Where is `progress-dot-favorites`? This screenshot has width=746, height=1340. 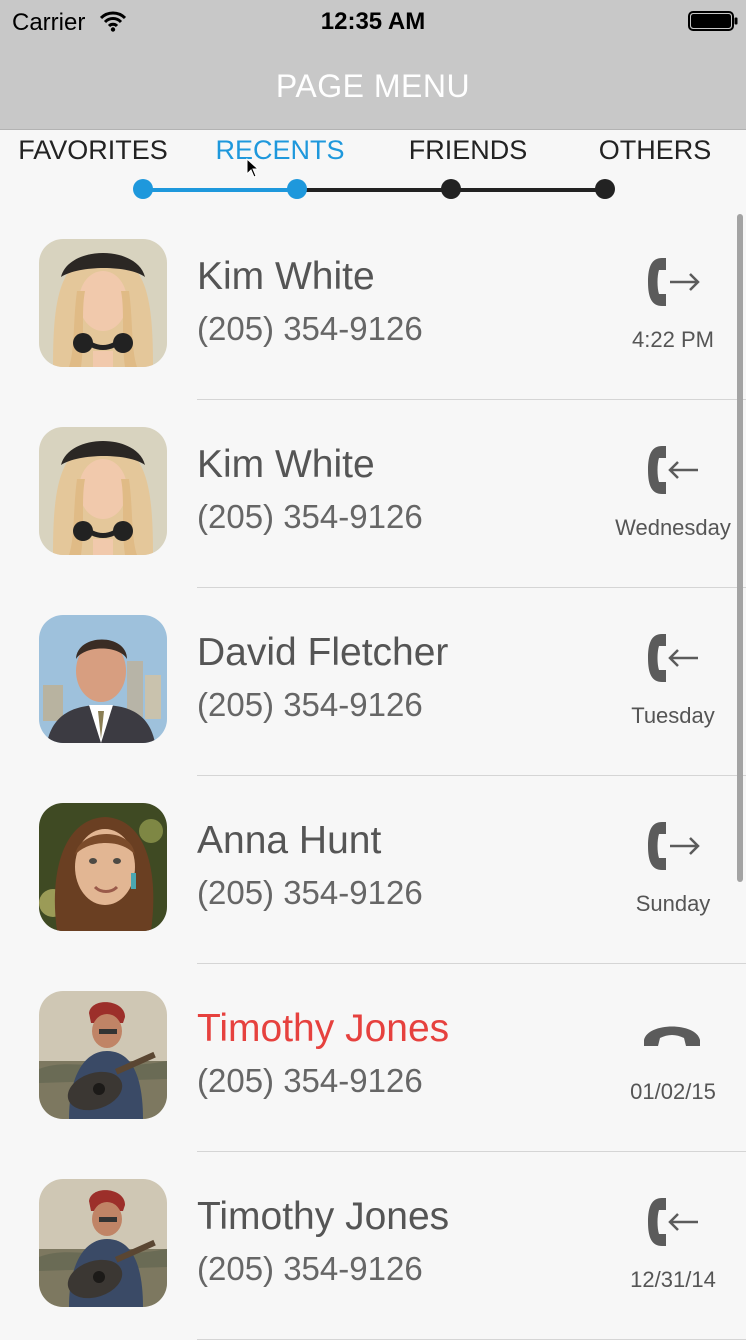
progress-dot-favorites is located at coordinates (143, 189).